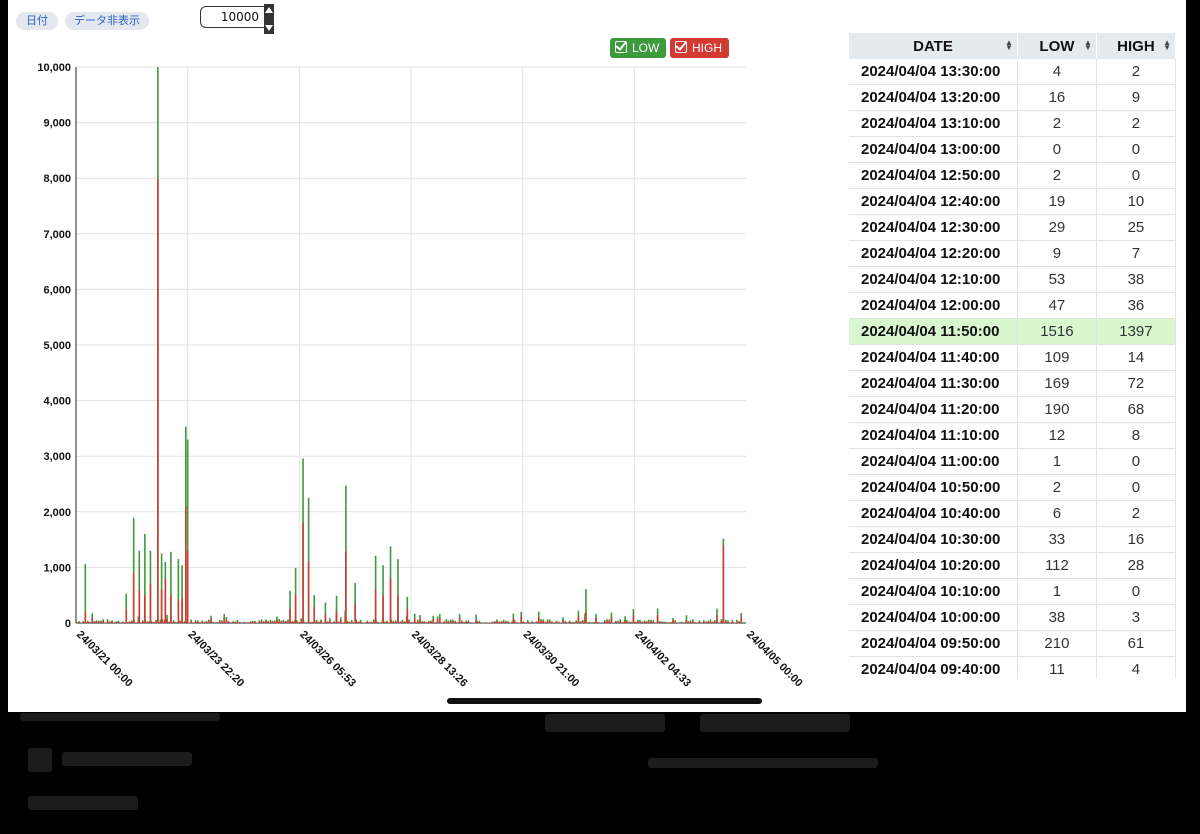 This screenshot has height=834, width=1200. What do you see at coordinates (933, 46) in the screenshot?
I see `date-column-header: DATE ▲ ▼` at bounding box center [933, 46].